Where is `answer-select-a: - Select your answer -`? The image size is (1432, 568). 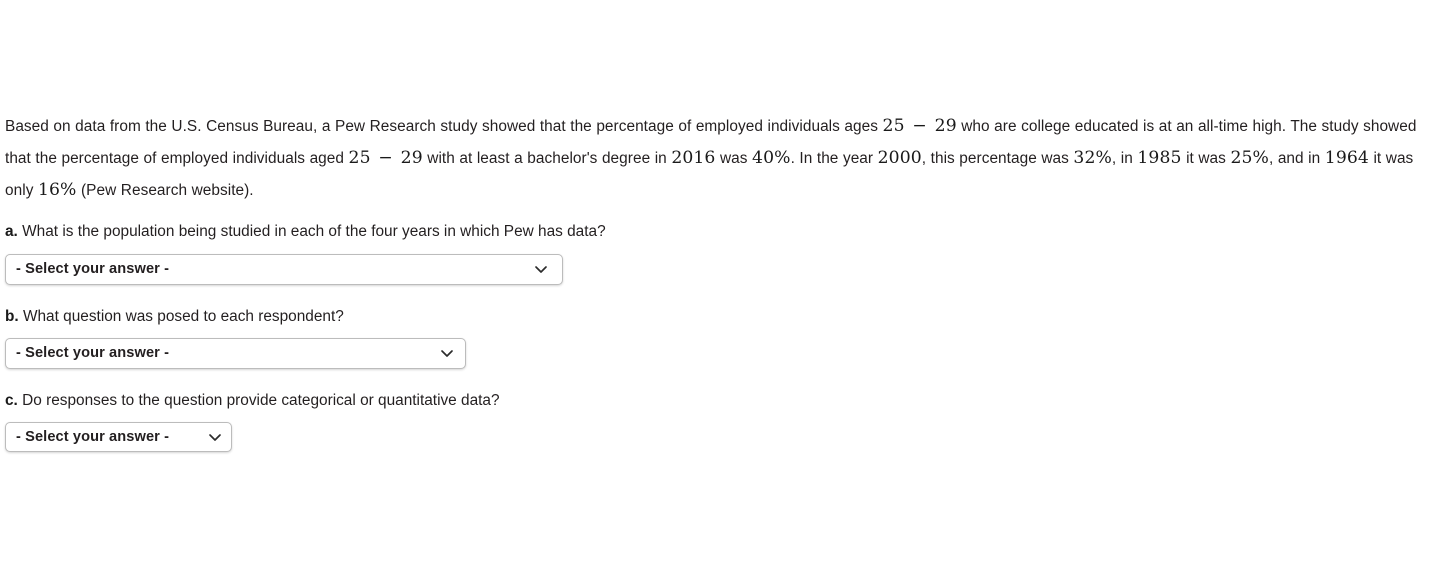 answer-select-a: - Select your answer - is located at coordinates (284, 269).